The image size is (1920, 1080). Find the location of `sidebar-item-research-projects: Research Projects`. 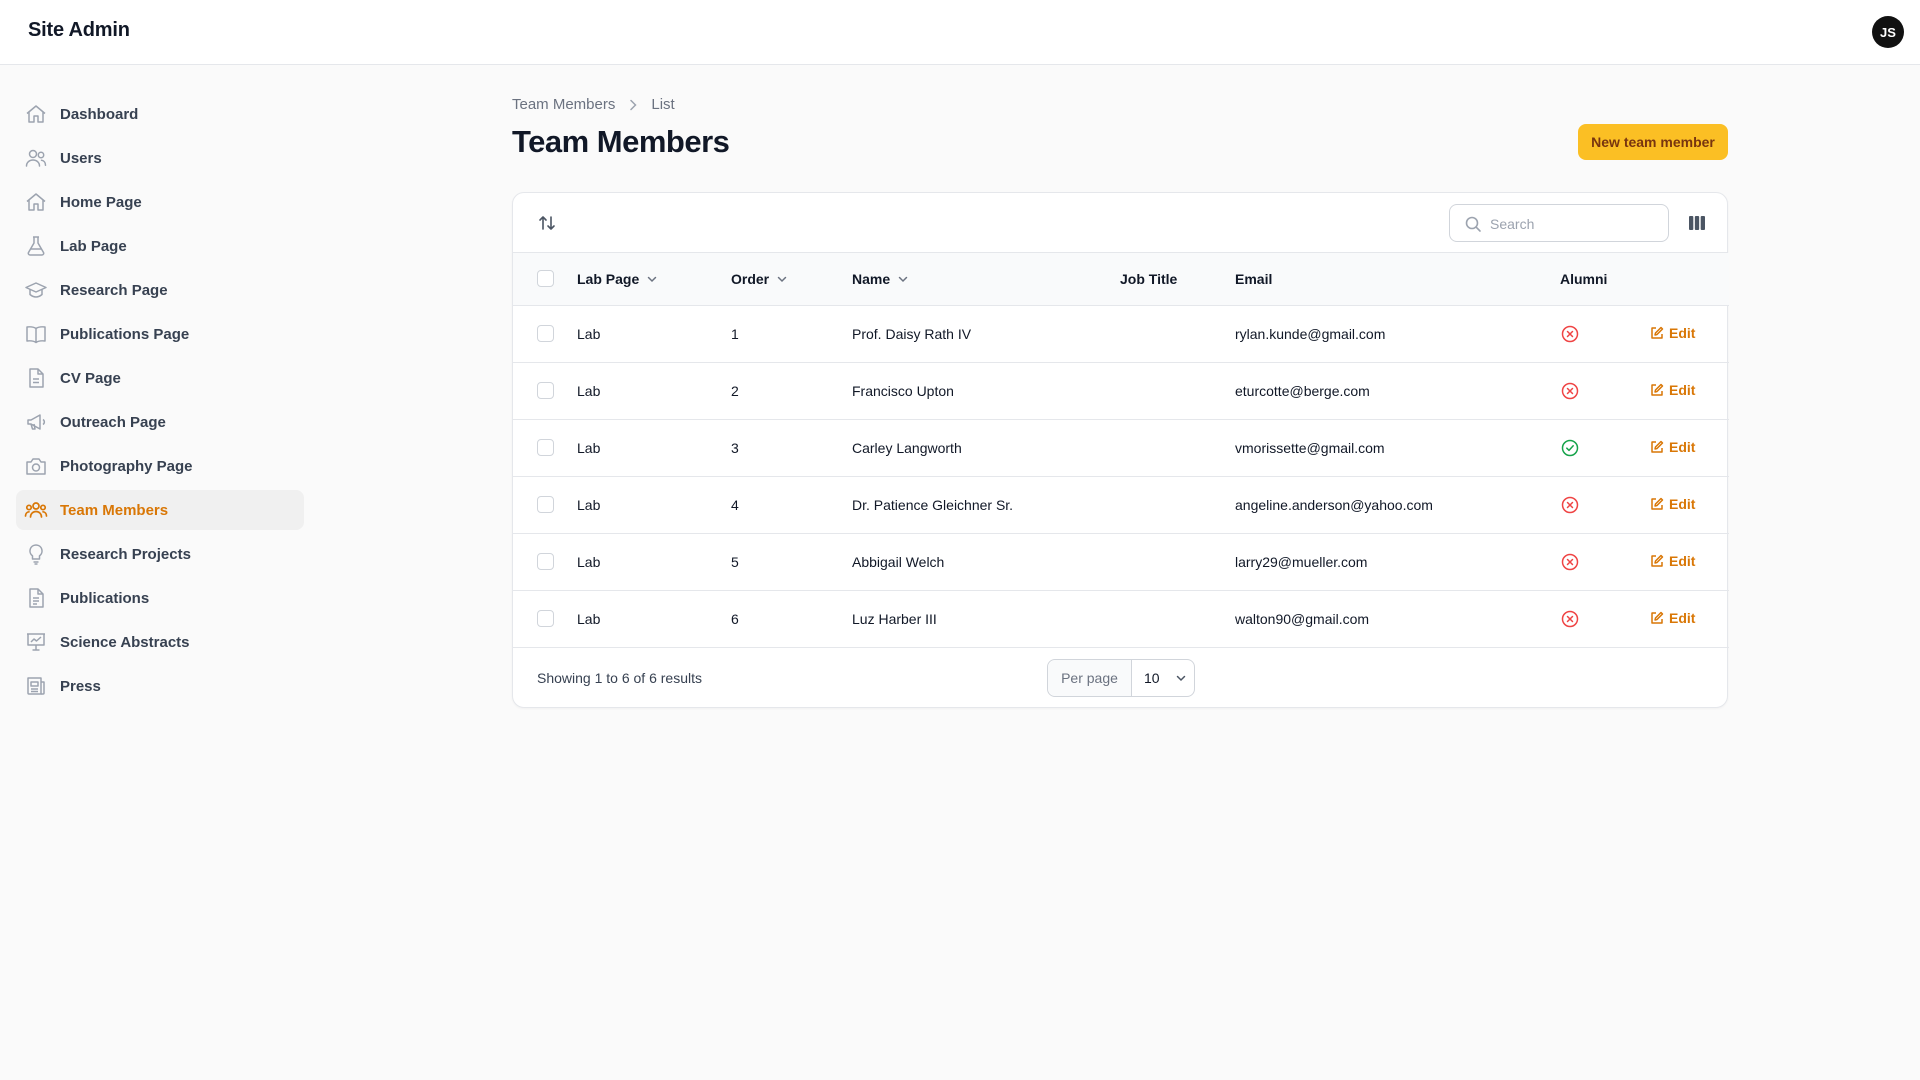

sidebar-item-research-projects: Research Projects is located at coordinates (160, 554).